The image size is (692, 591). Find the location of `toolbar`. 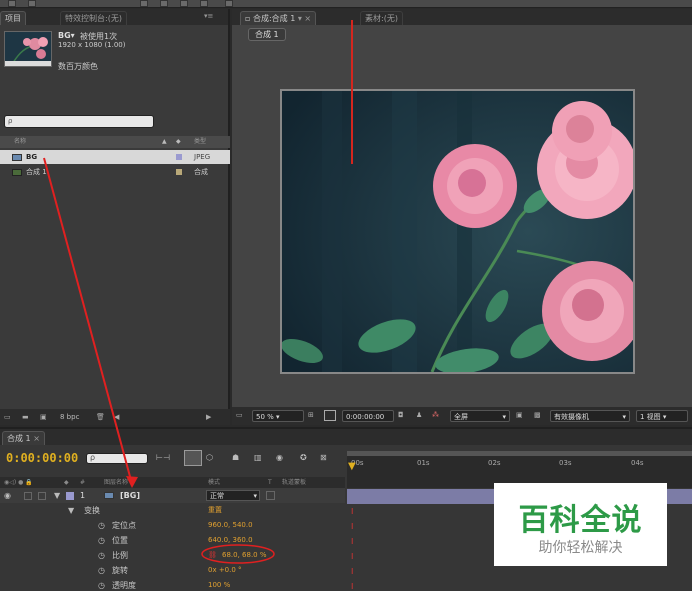

toolbar is located at coordinates (346, 4).